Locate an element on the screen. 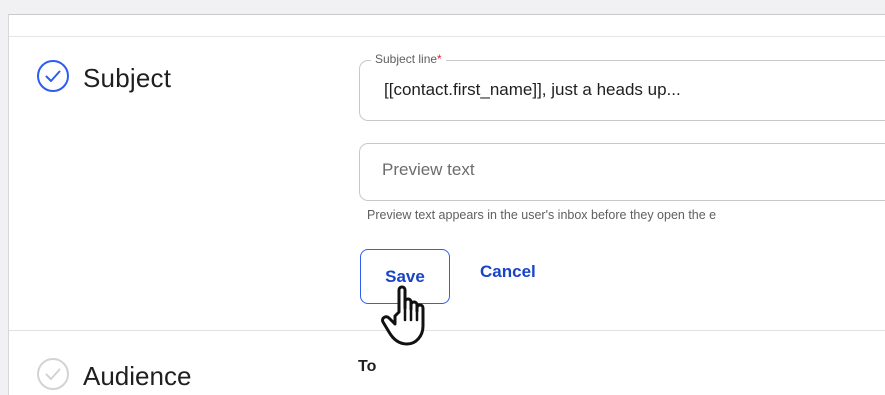  section-title-audience: Audience is located at coordinates (137, 376).